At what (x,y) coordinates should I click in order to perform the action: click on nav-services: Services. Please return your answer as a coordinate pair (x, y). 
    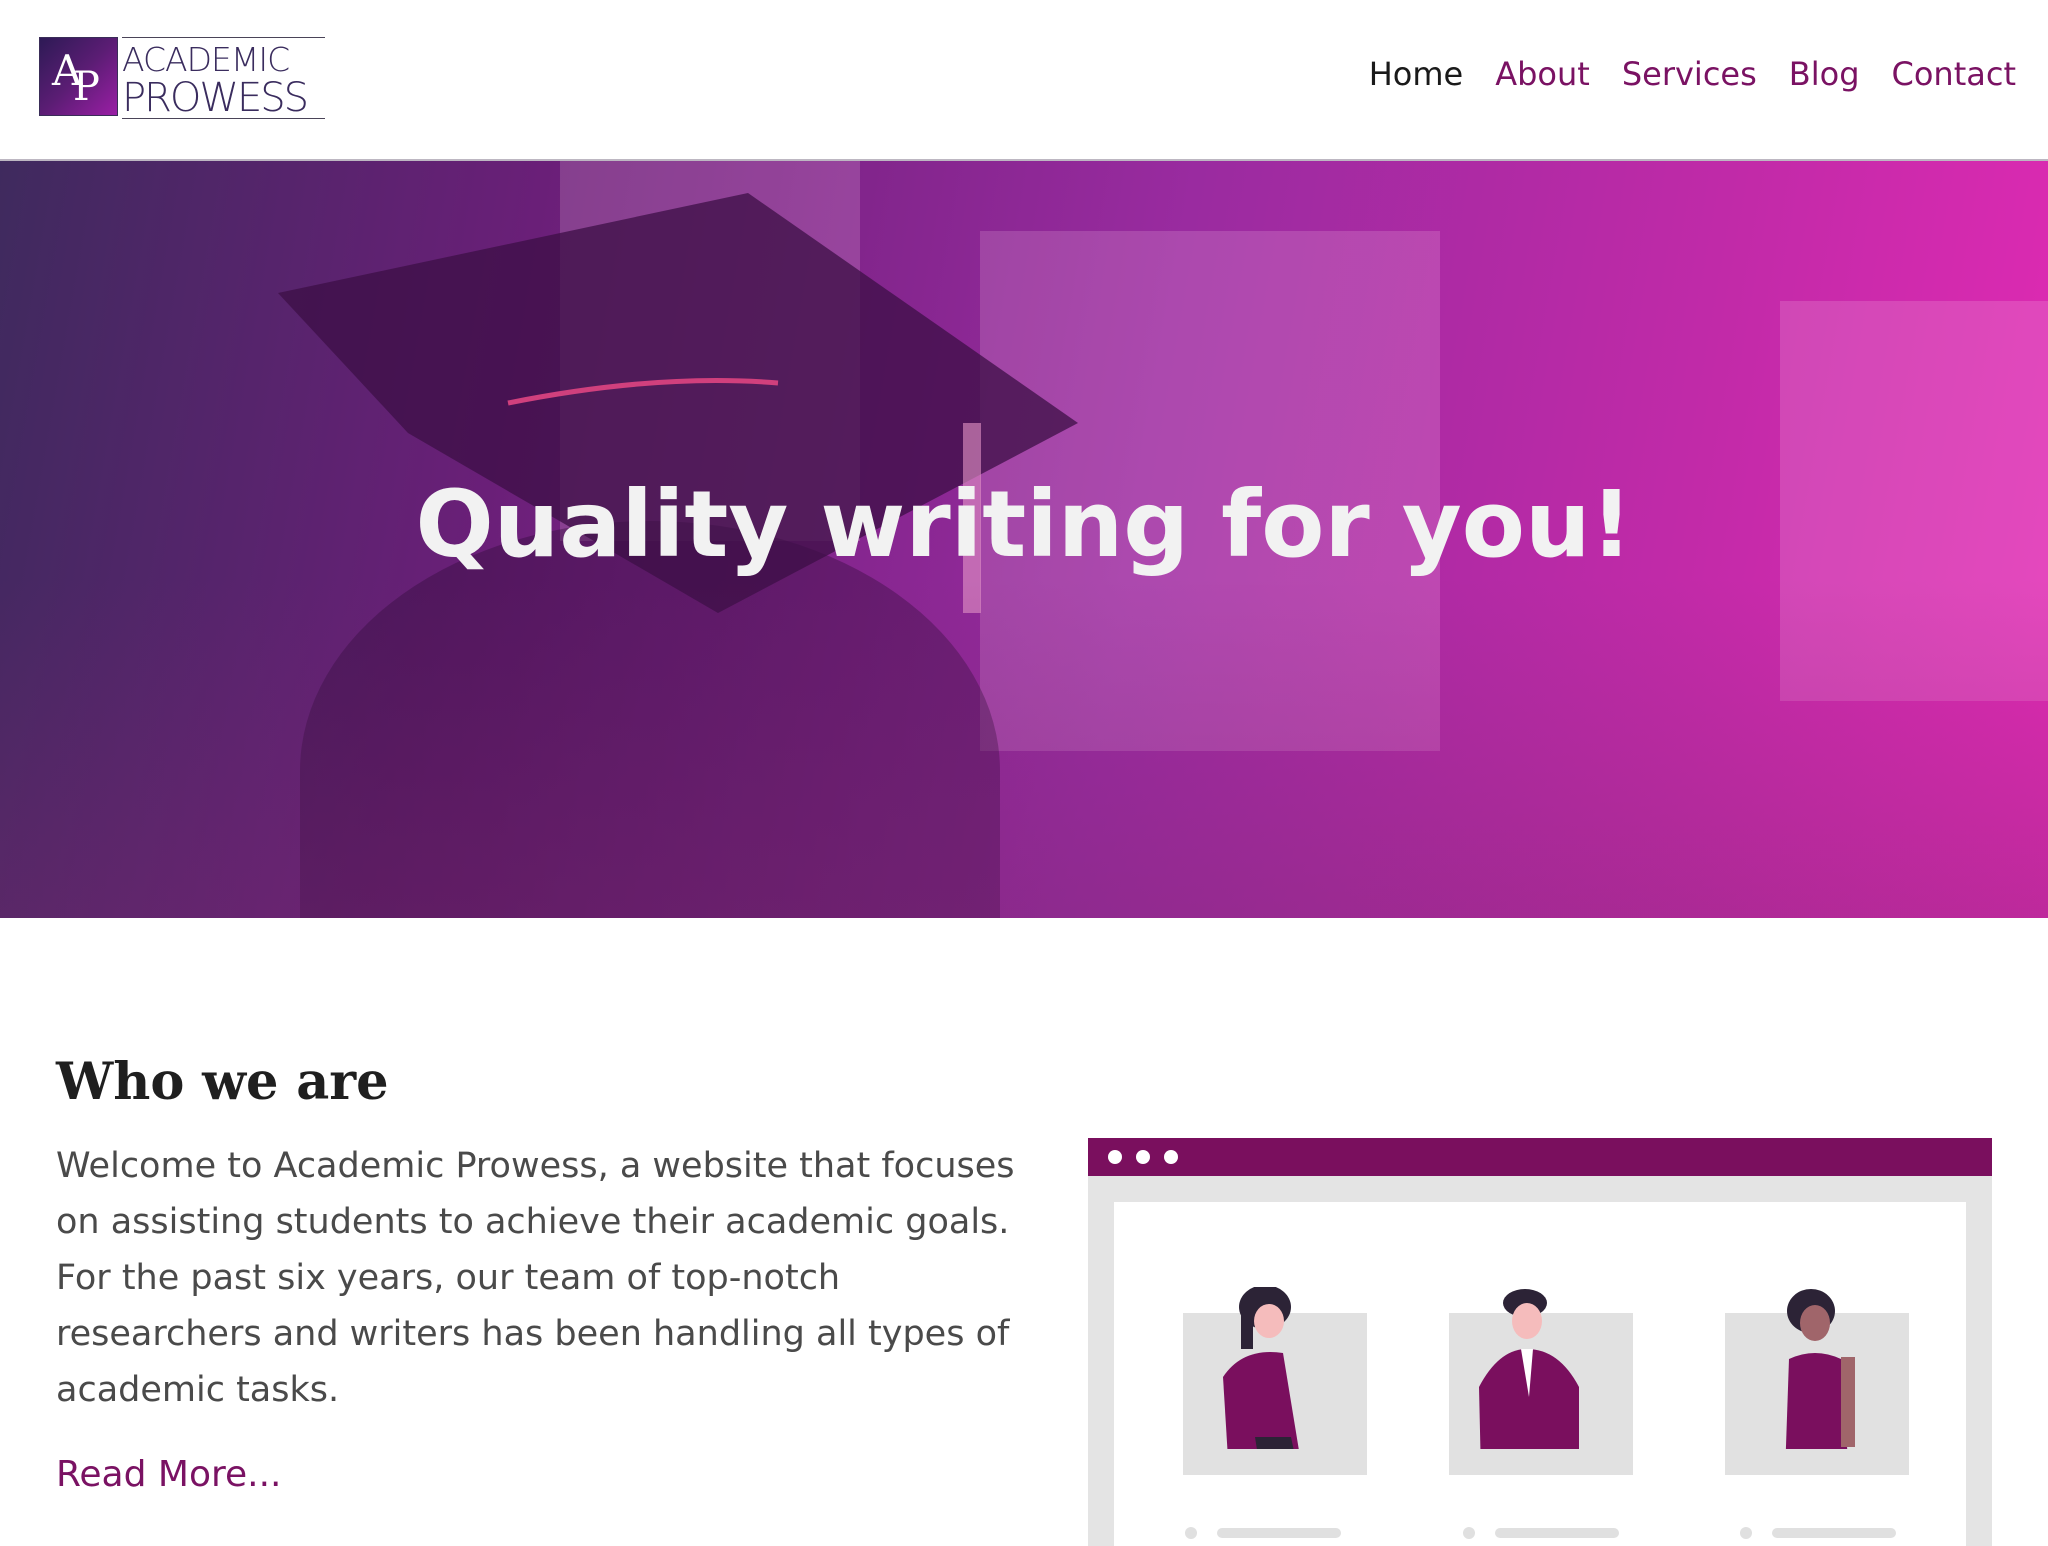
    Looking at the image, I should click on (1689, 74).